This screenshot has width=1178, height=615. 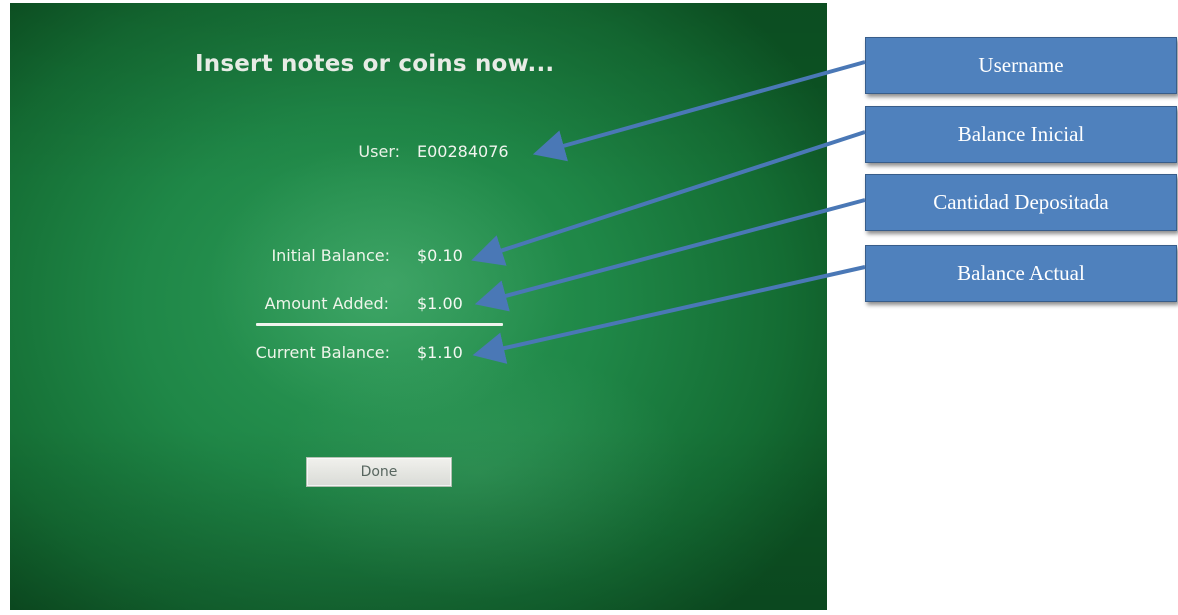 What do you see at coordinates (1021, 273) in the screenshot?
I see `callout-current-balance: Balance Actual` at bounding box center [1021, 273].